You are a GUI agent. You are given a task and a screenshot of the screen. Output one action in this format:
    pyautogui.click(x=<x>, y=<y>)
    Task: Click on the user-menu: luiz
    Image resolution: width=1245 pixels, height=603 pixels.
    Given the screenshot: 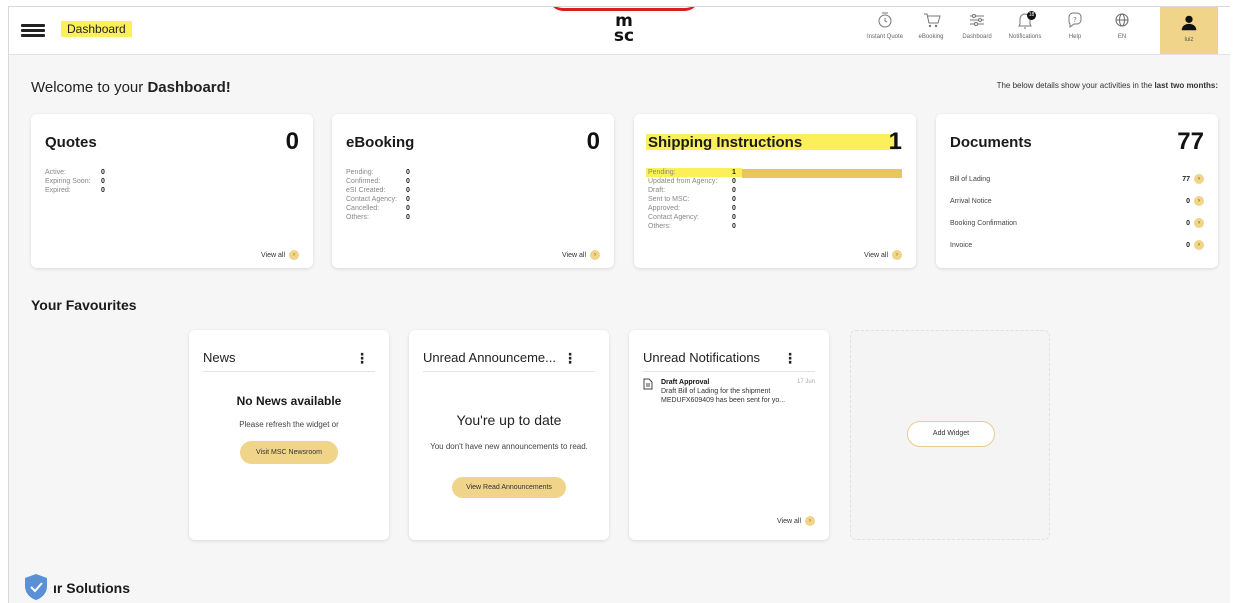 What is the action you would take?
    pyautogui.click(x=1189, y=30)
    